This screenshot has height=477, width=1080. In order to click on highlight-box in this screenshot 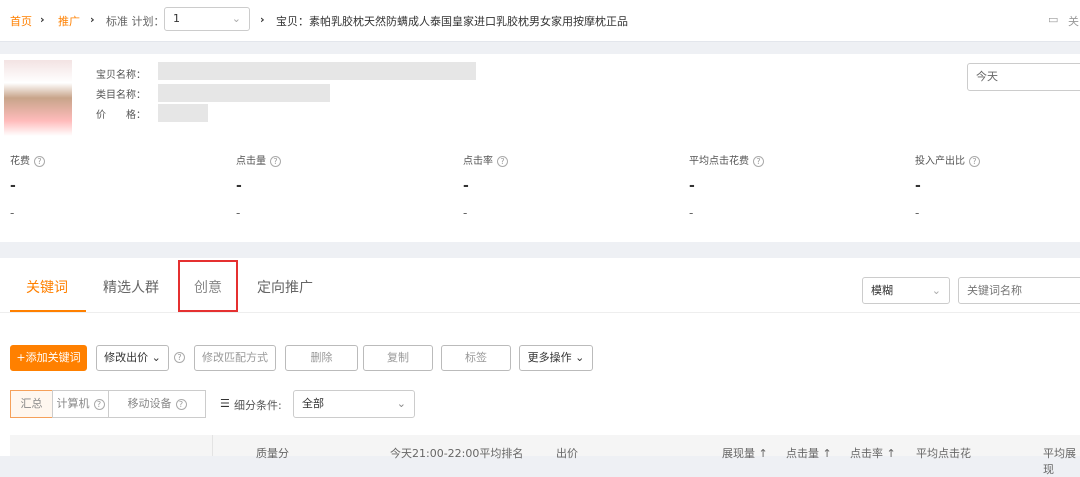, I will do `click(208, 286)`.